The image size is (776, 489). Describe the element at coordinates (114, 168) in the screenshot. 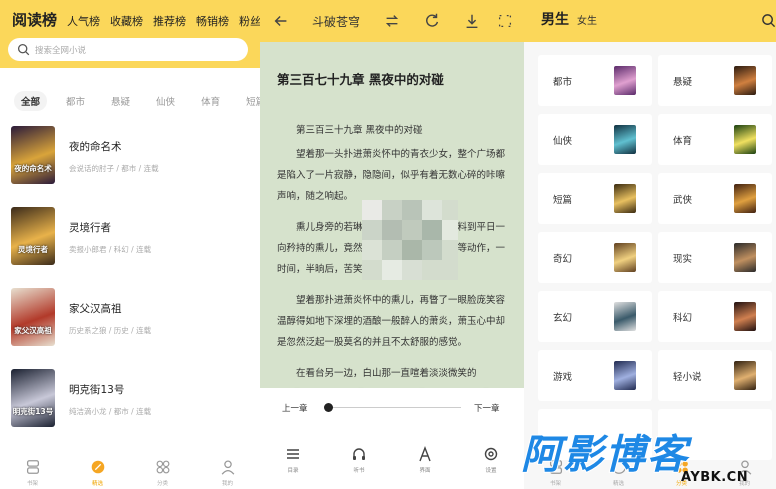

I see `book-meta: 会说话的肘子 / 都市 / 连载` at that location.